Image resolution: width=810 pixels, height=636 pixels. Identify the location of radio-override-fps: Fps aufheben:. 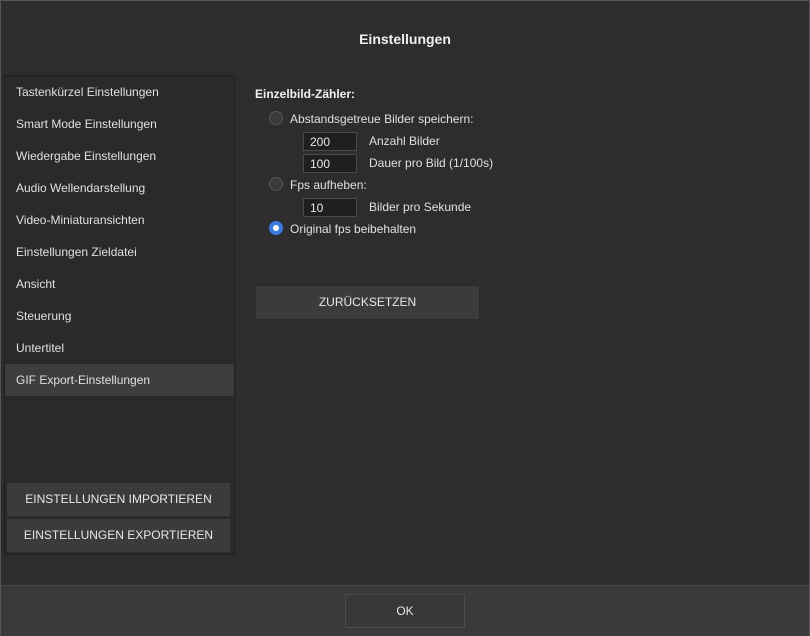
(329, 185).